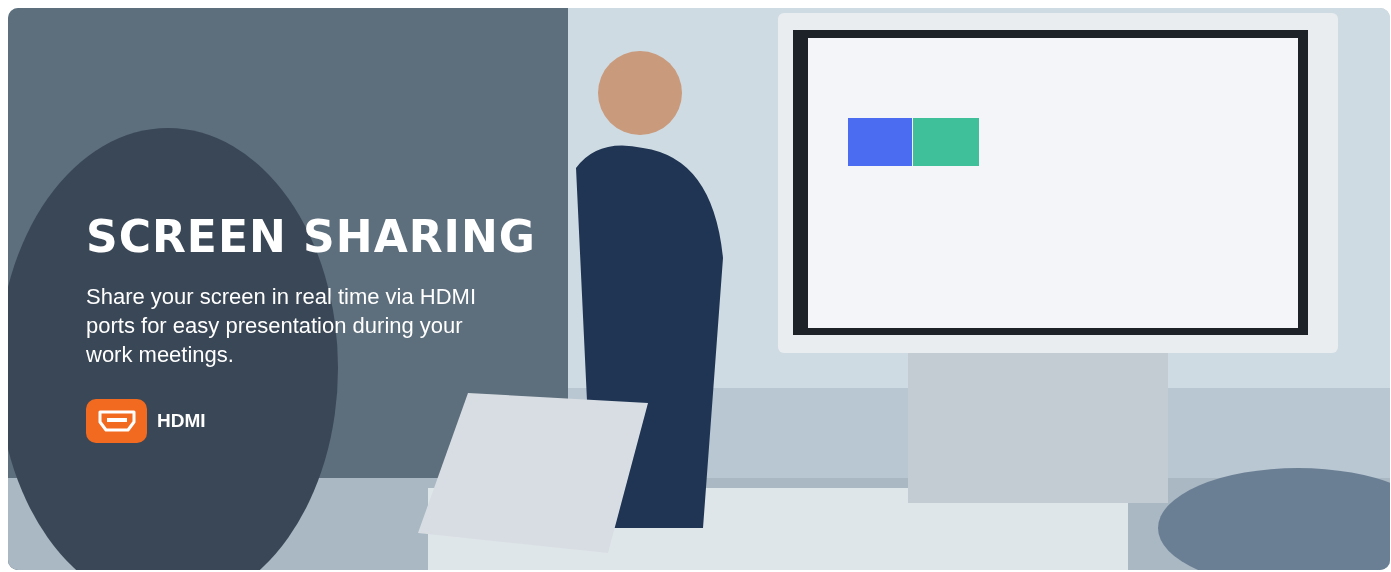 The width and height of the screenshot is (1391, 572). I want to click on banner-description: Share your screen in real time via HDMI ports for easy presentation during your work meetings., so click(282, 326).